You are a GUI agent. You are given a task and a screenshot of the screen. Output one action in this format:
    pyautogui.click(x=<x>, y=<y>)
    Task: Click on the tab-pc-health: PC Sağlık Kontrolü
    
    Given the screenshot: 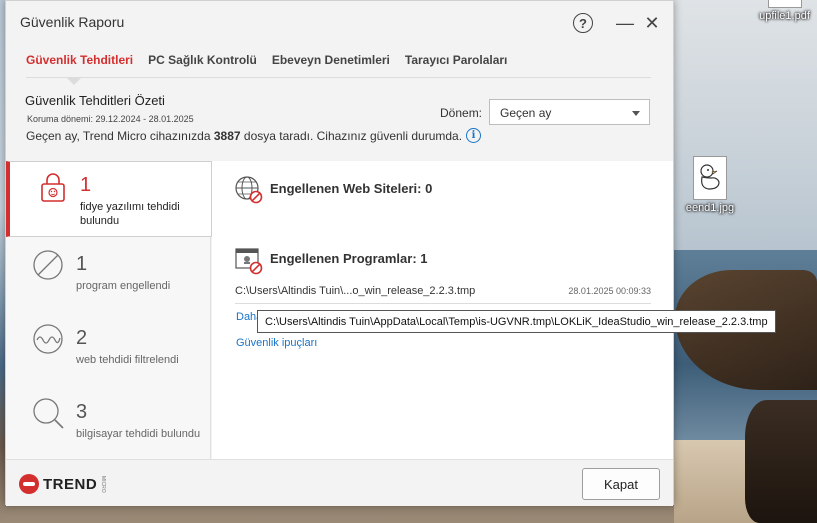 What is the action you would take?
    pyautogui.click(x=202, y=66)
    